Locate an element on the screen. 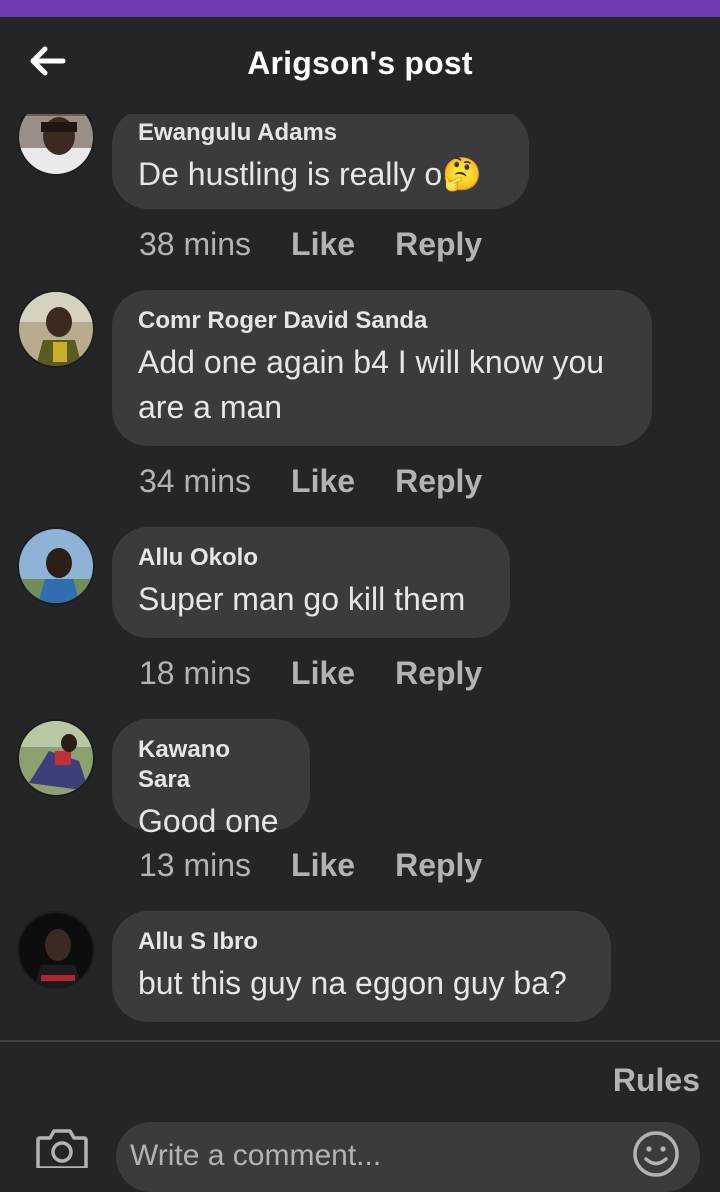 The image size is (720, 1192). comment-bubble: Ewangulu Adams De hustling is really o🤔 is located at coordinates (320, 161).